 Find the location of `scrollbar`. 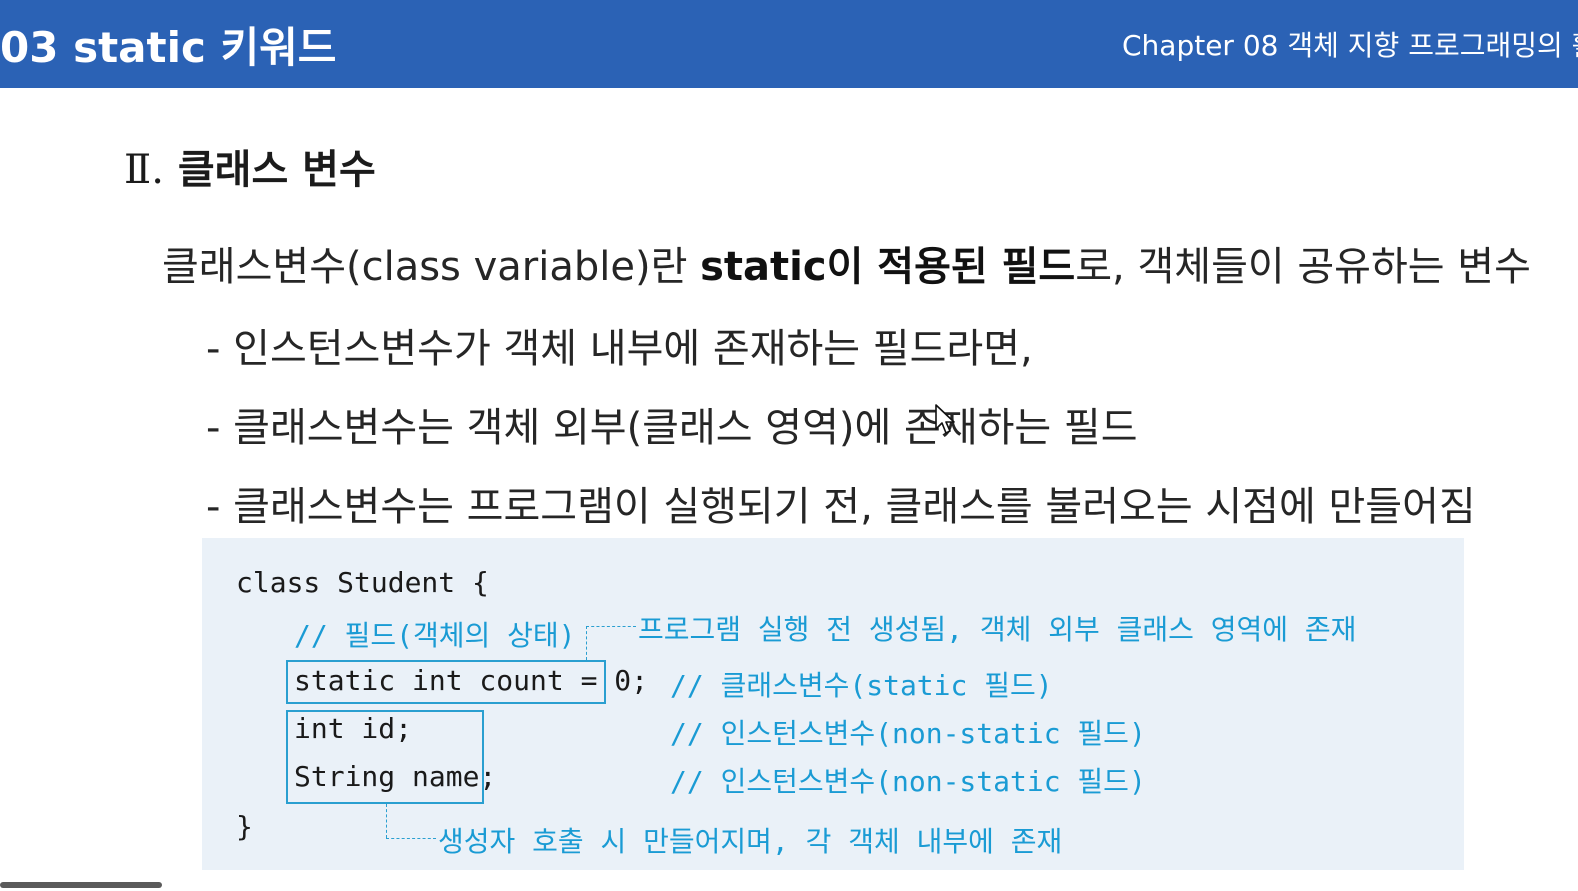

scrollbar is located at coordinates (81, 885).